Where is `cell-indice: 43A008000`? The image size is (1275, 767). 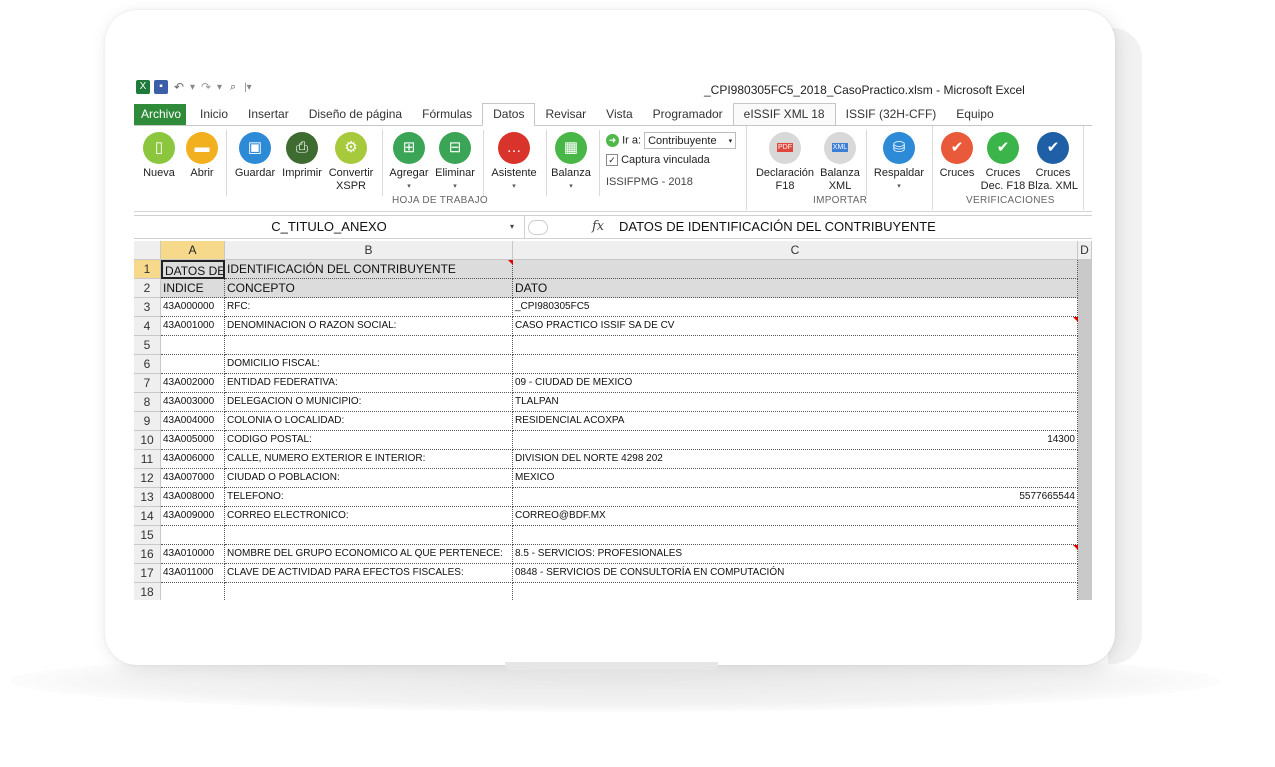 cell-indice: 43A008000 is located at coordinates (193, 497).